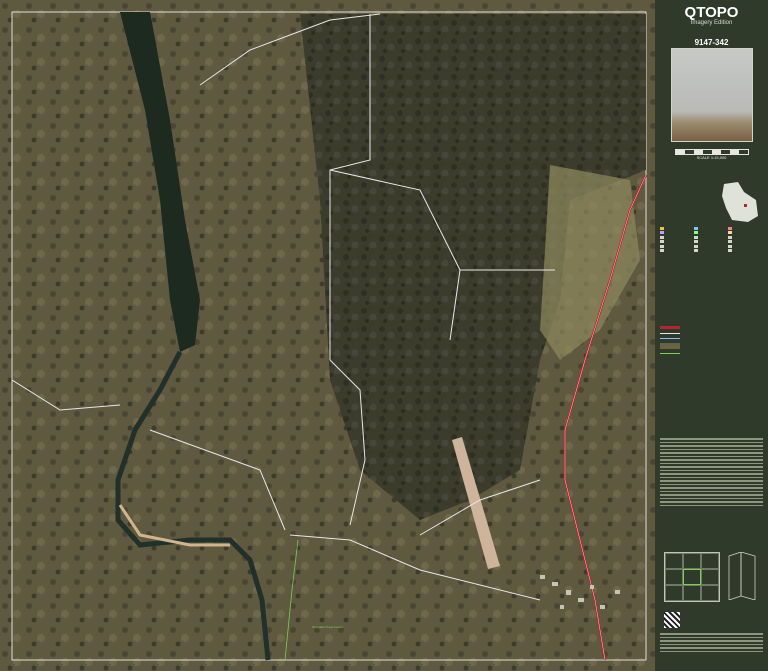 This screenshot has height=671, width=768. I want to click on map-label-forest: Wongabel State Forest, so click(327, 627).